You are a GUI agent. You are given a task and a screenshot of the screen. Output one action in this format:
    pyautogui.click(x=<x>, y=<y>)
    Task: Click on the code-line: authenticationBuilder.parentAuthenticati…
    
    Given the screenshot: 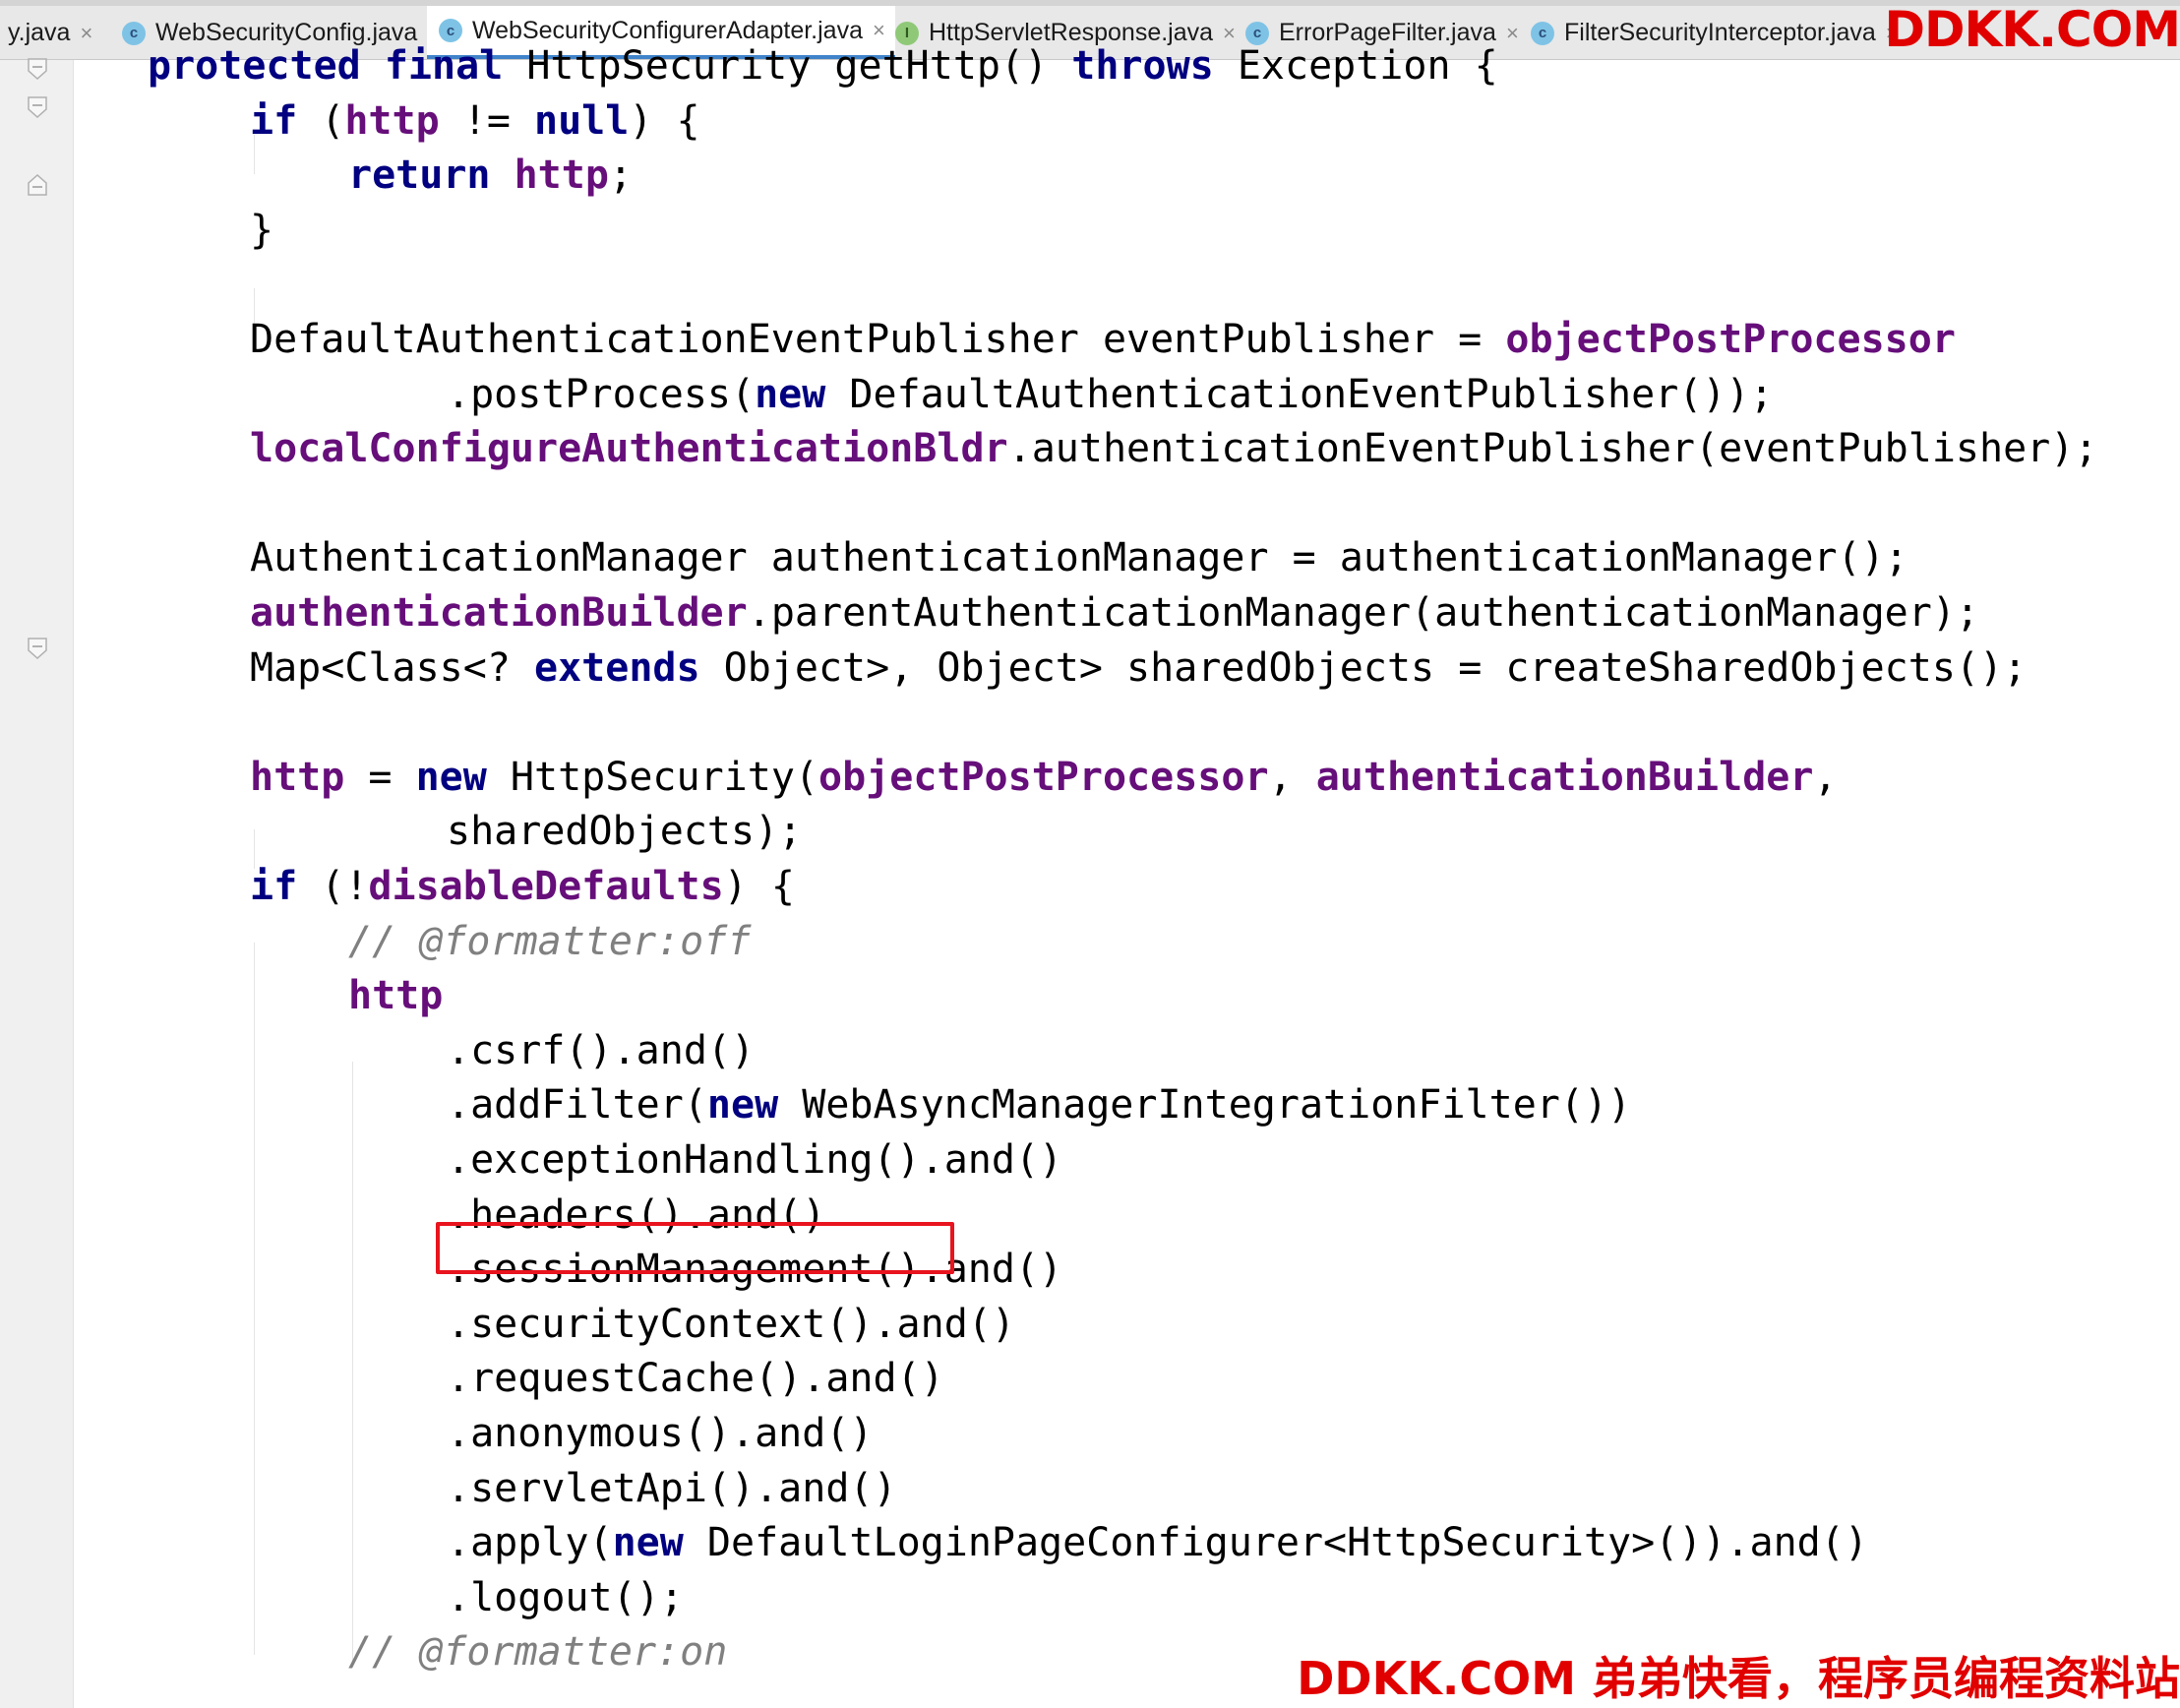 What is the action you would take?
    pyautogui.click(x=1114, y=612)
    